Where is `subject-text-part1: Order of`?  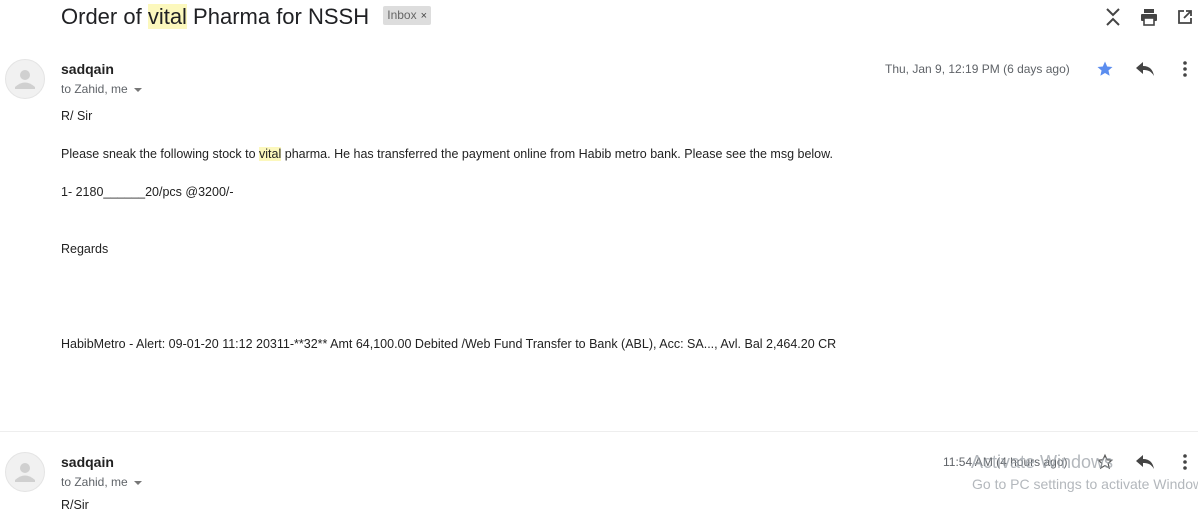
subject-text-part1: Order of is located at coordinates (104, 16).